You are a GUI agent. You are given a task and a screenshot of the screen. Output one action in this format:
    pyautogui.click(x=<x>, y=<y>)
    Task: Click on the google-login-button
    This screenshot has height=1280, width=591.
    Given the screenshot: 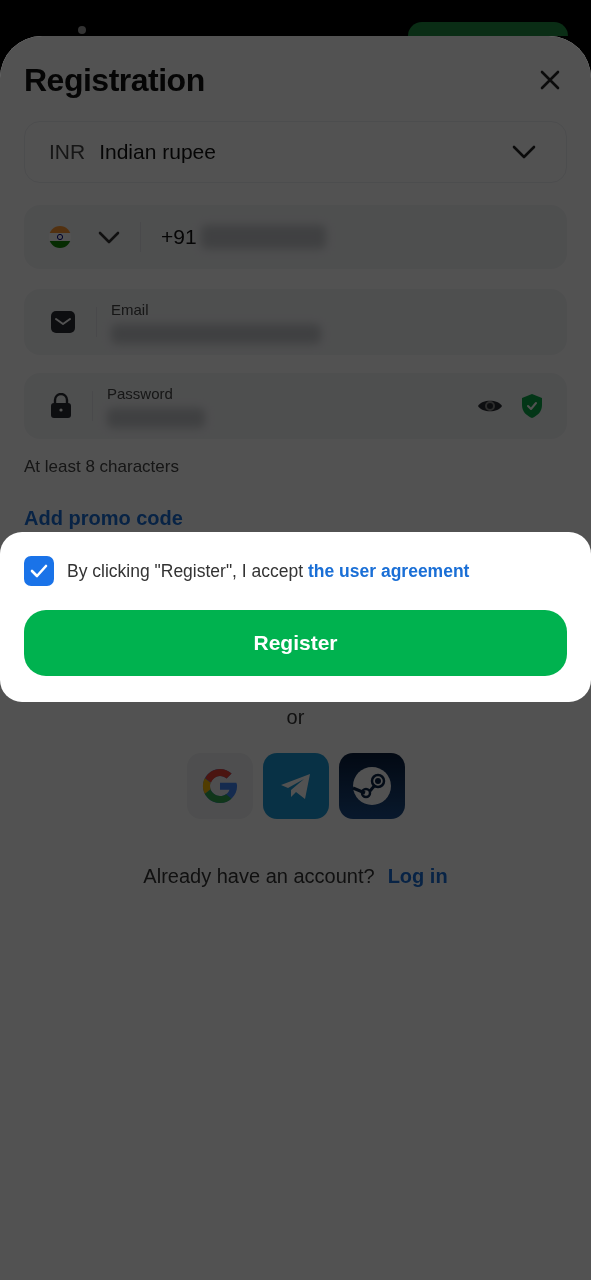 What is the action you would take?
    pyautogui.click(x=219, y=786)
    